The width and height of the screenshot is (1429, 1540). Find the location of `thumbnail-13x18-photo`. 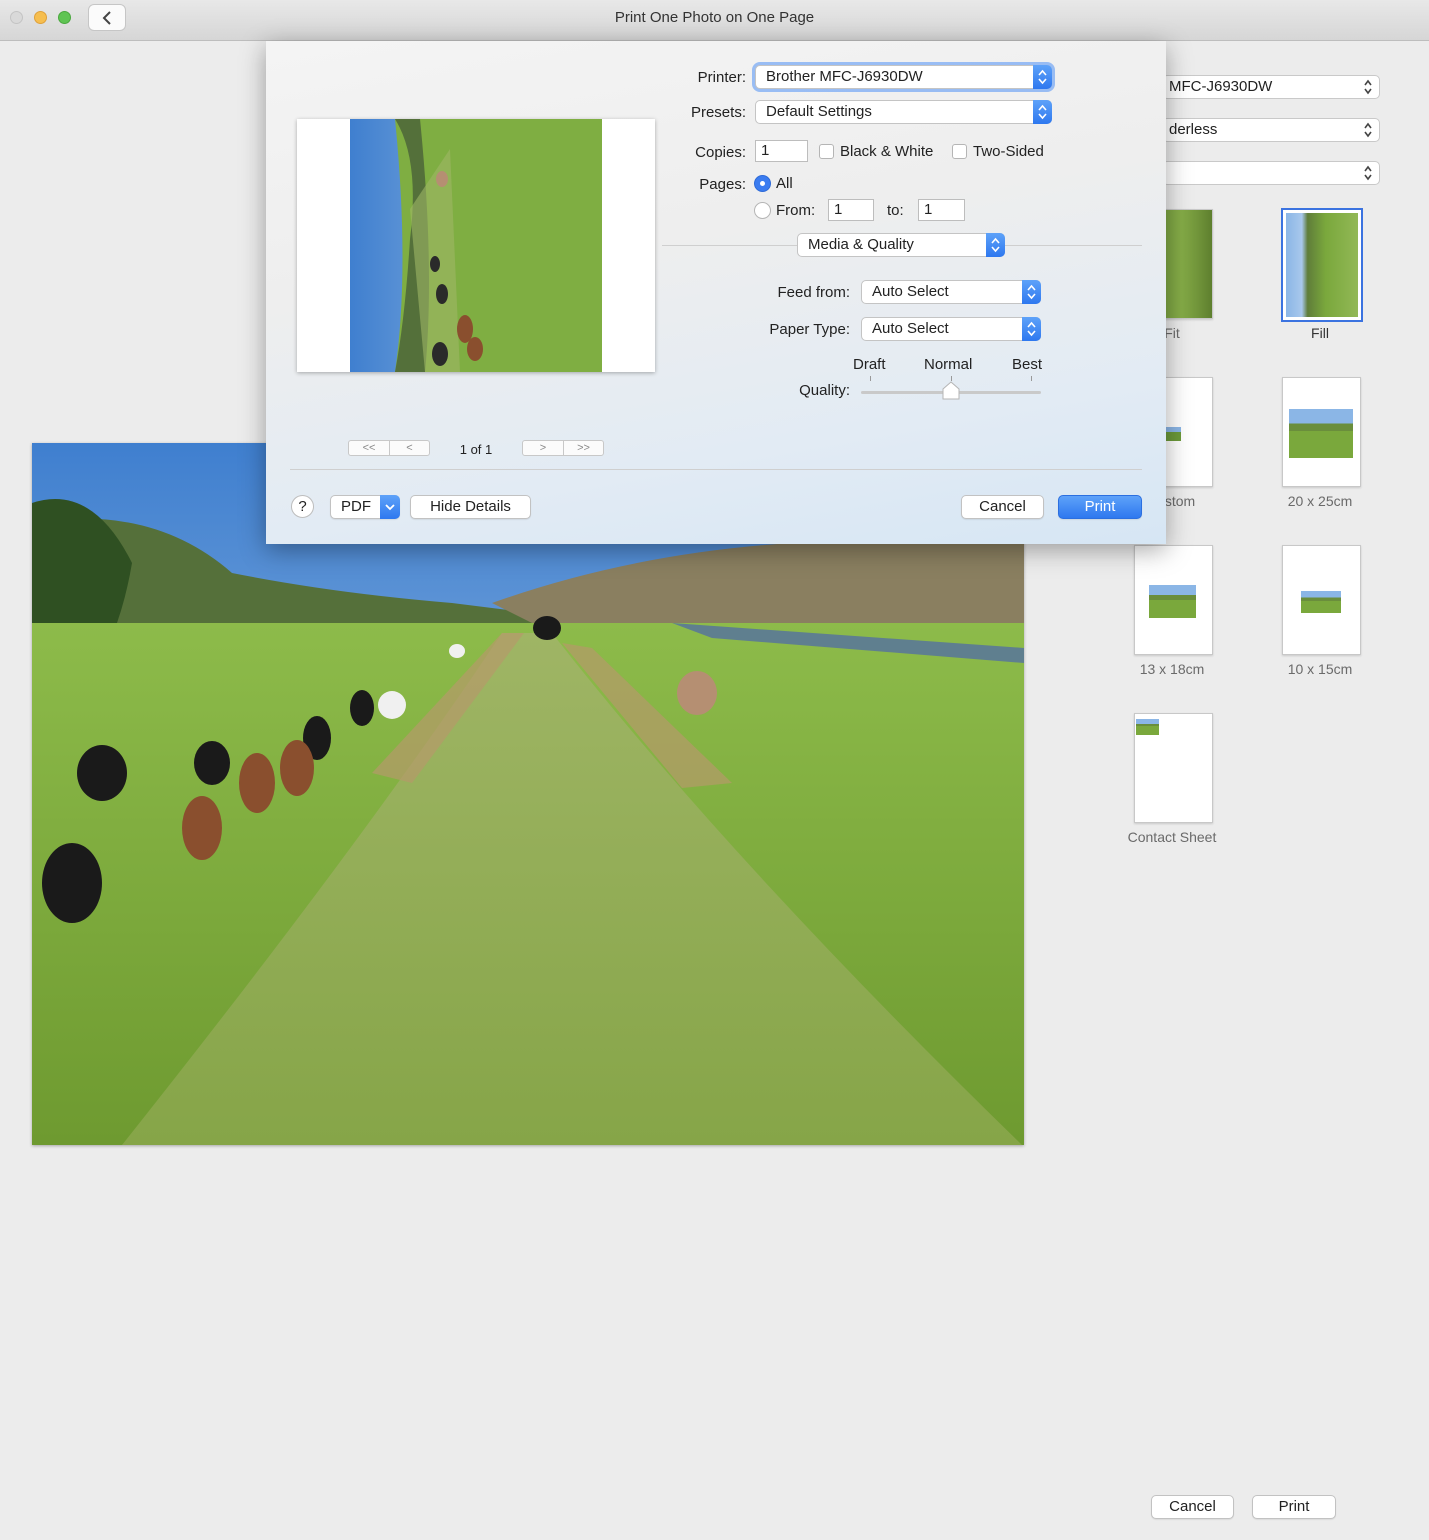

thumbnail-13x18-photo is located at coordinates (1172, 601).